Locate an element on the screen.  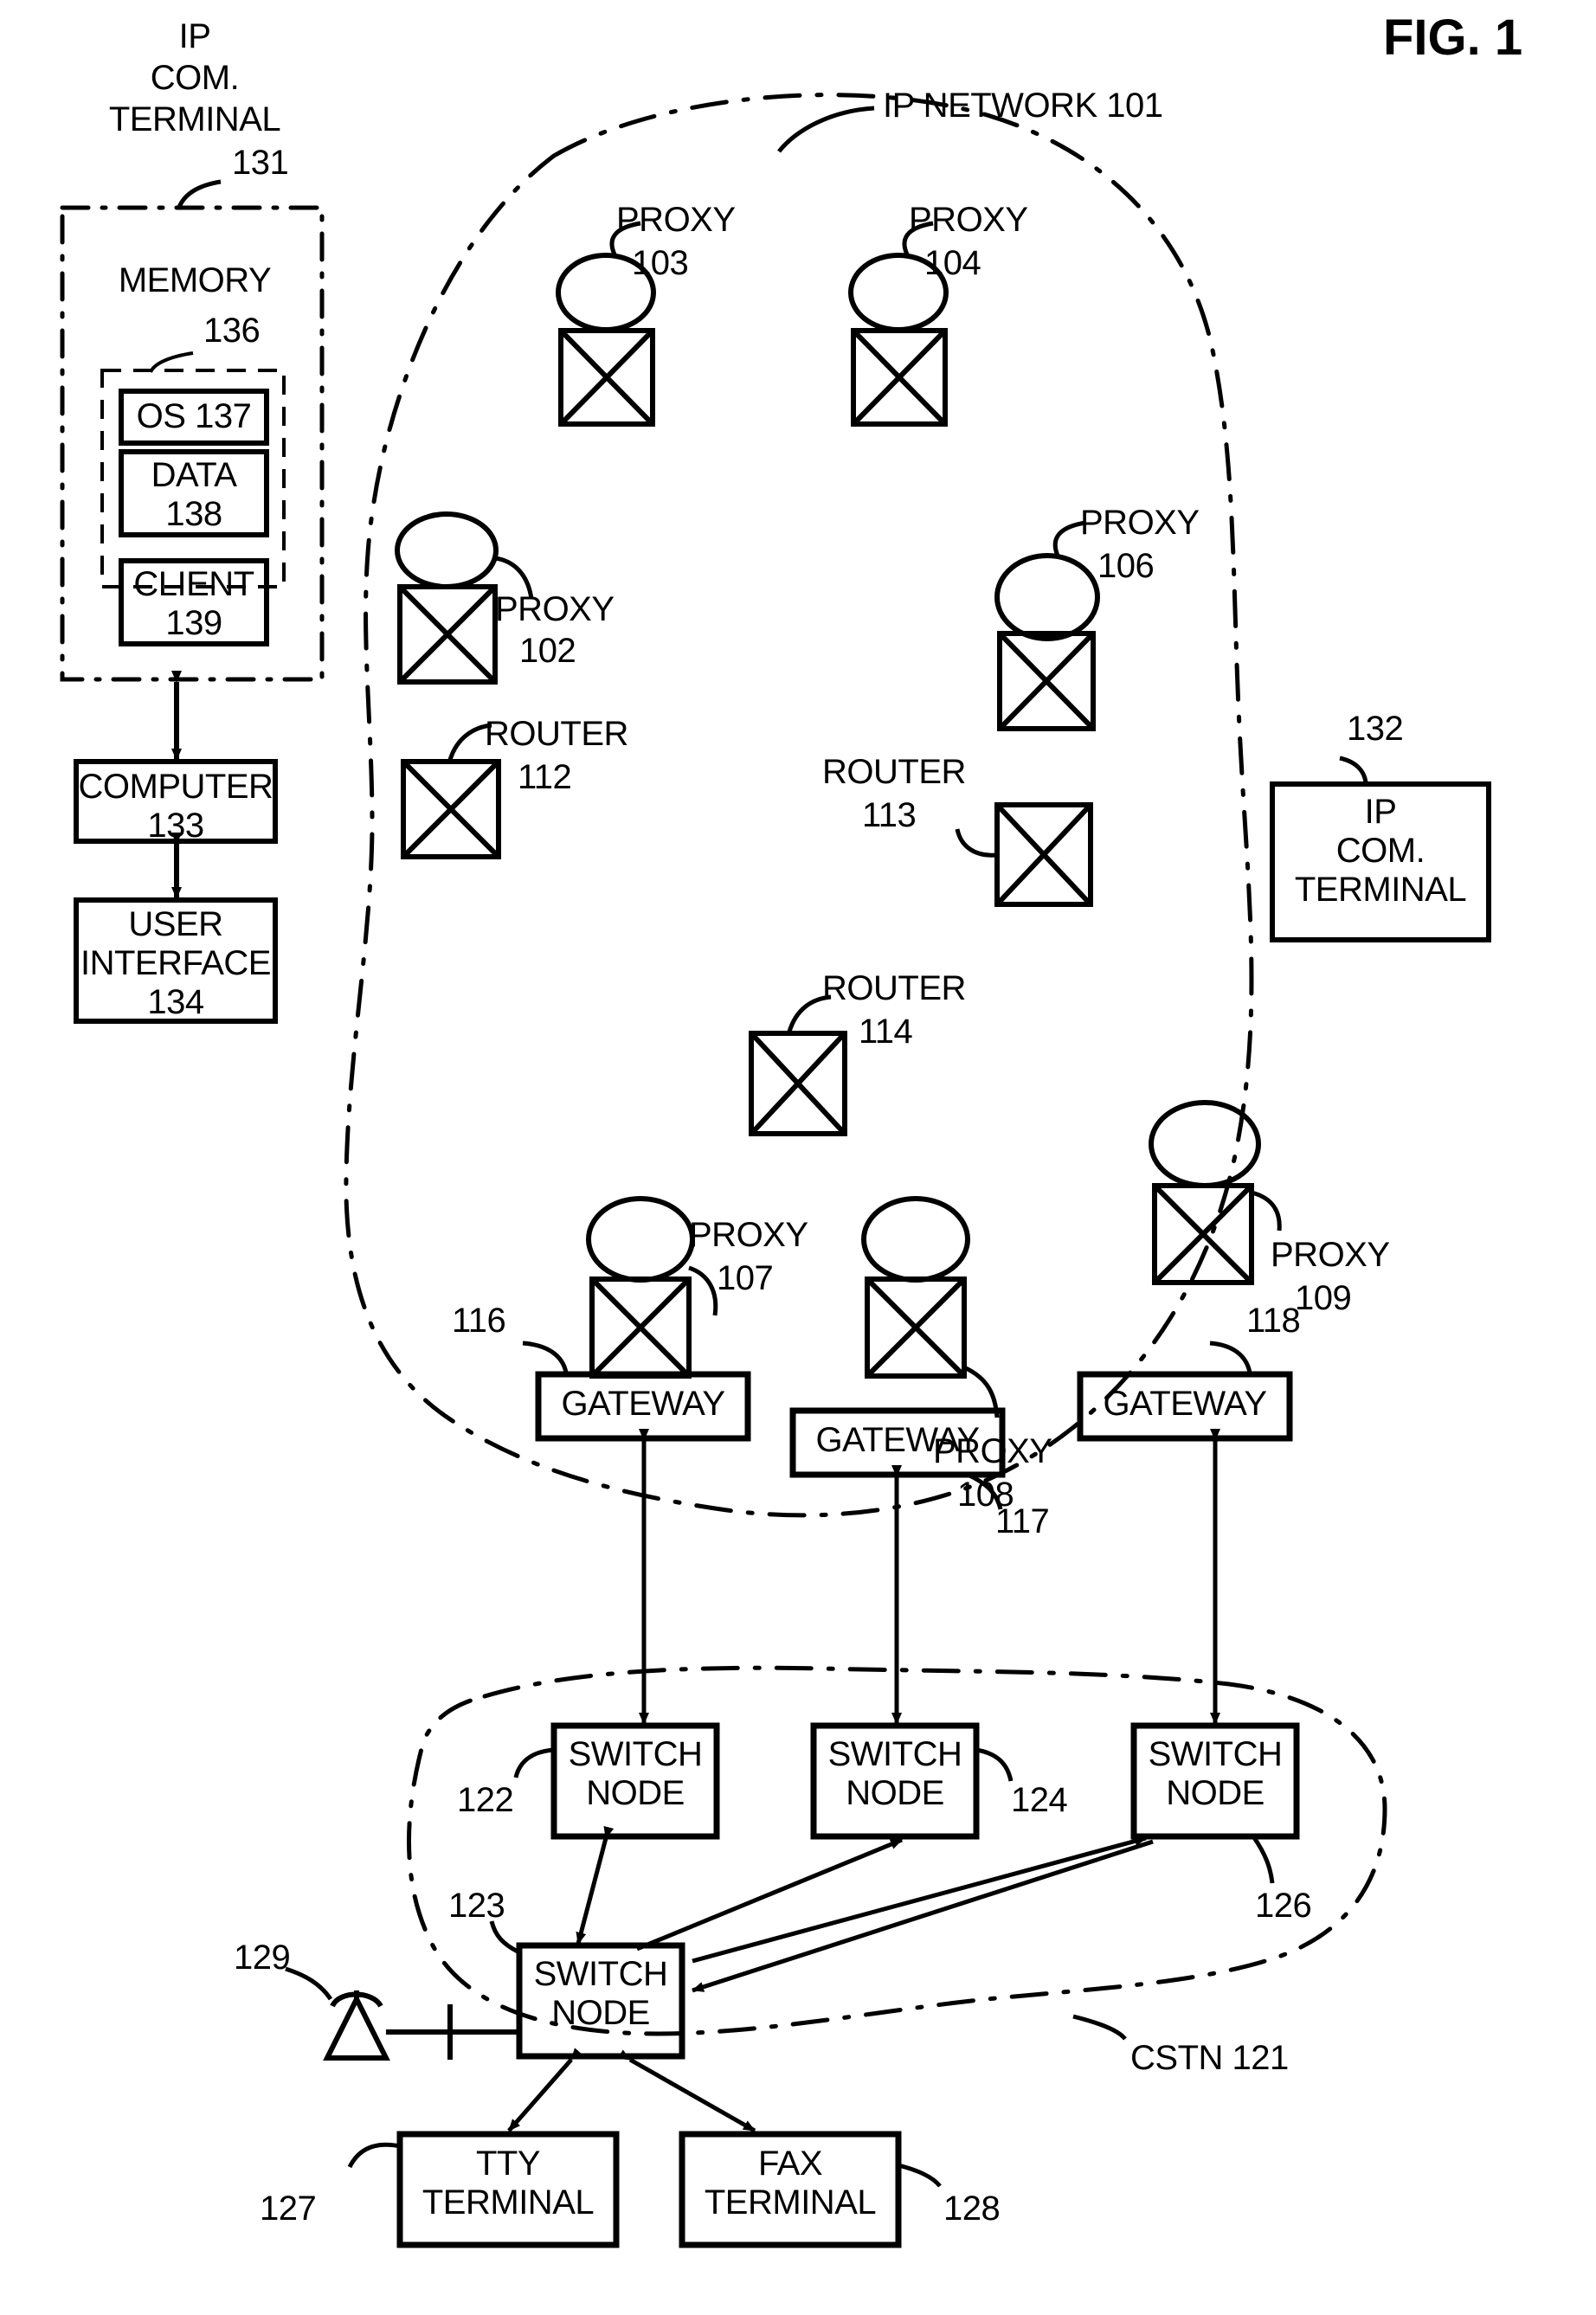
proxy-104-label: PROXY is located at coordinates (968, 220).